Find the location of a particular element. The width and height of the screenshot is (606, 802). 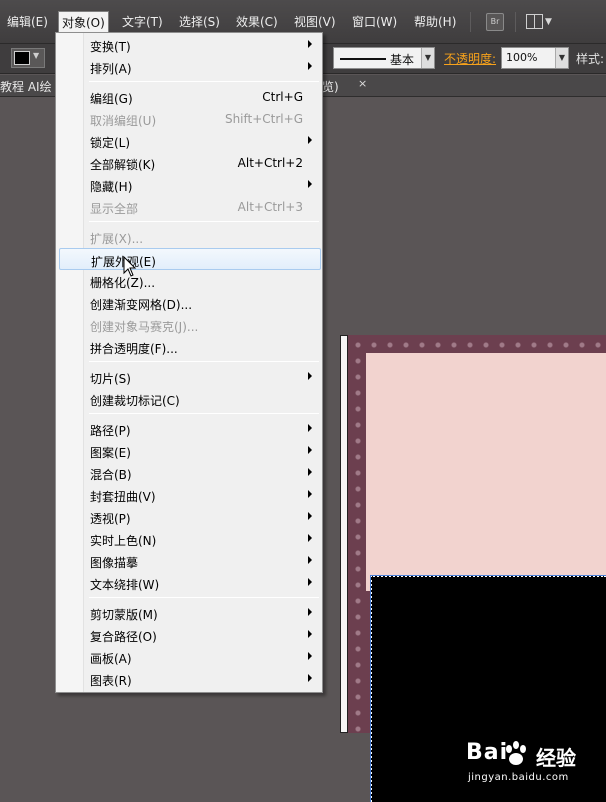

menu-item-label: 路径(P) is located at coordinates (110, 431).